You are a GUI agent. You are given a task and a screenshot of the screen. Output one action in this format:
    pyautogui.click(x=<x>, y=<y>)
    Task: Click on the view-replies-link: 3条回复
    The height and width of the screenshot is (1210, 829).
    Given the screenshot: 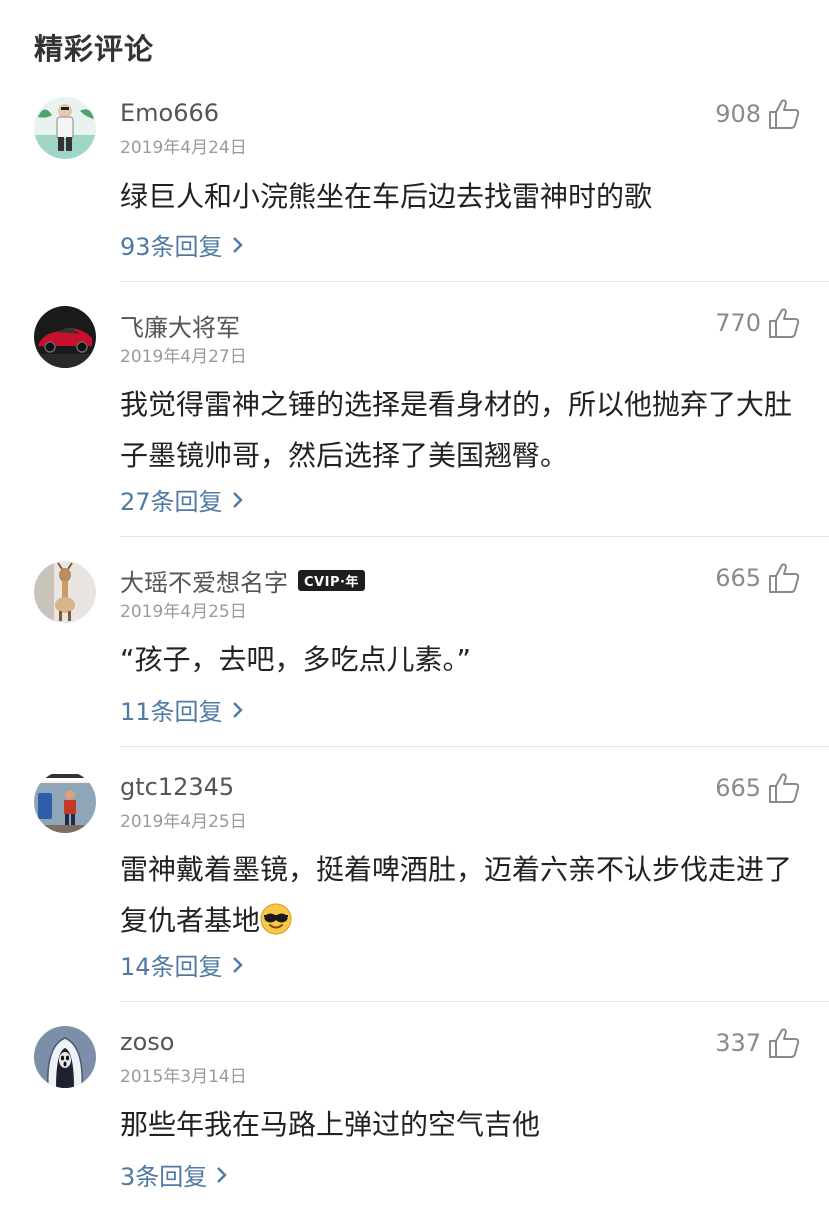 What is the action you would take?
    pyautogui.click(x=174, y=1174)
    